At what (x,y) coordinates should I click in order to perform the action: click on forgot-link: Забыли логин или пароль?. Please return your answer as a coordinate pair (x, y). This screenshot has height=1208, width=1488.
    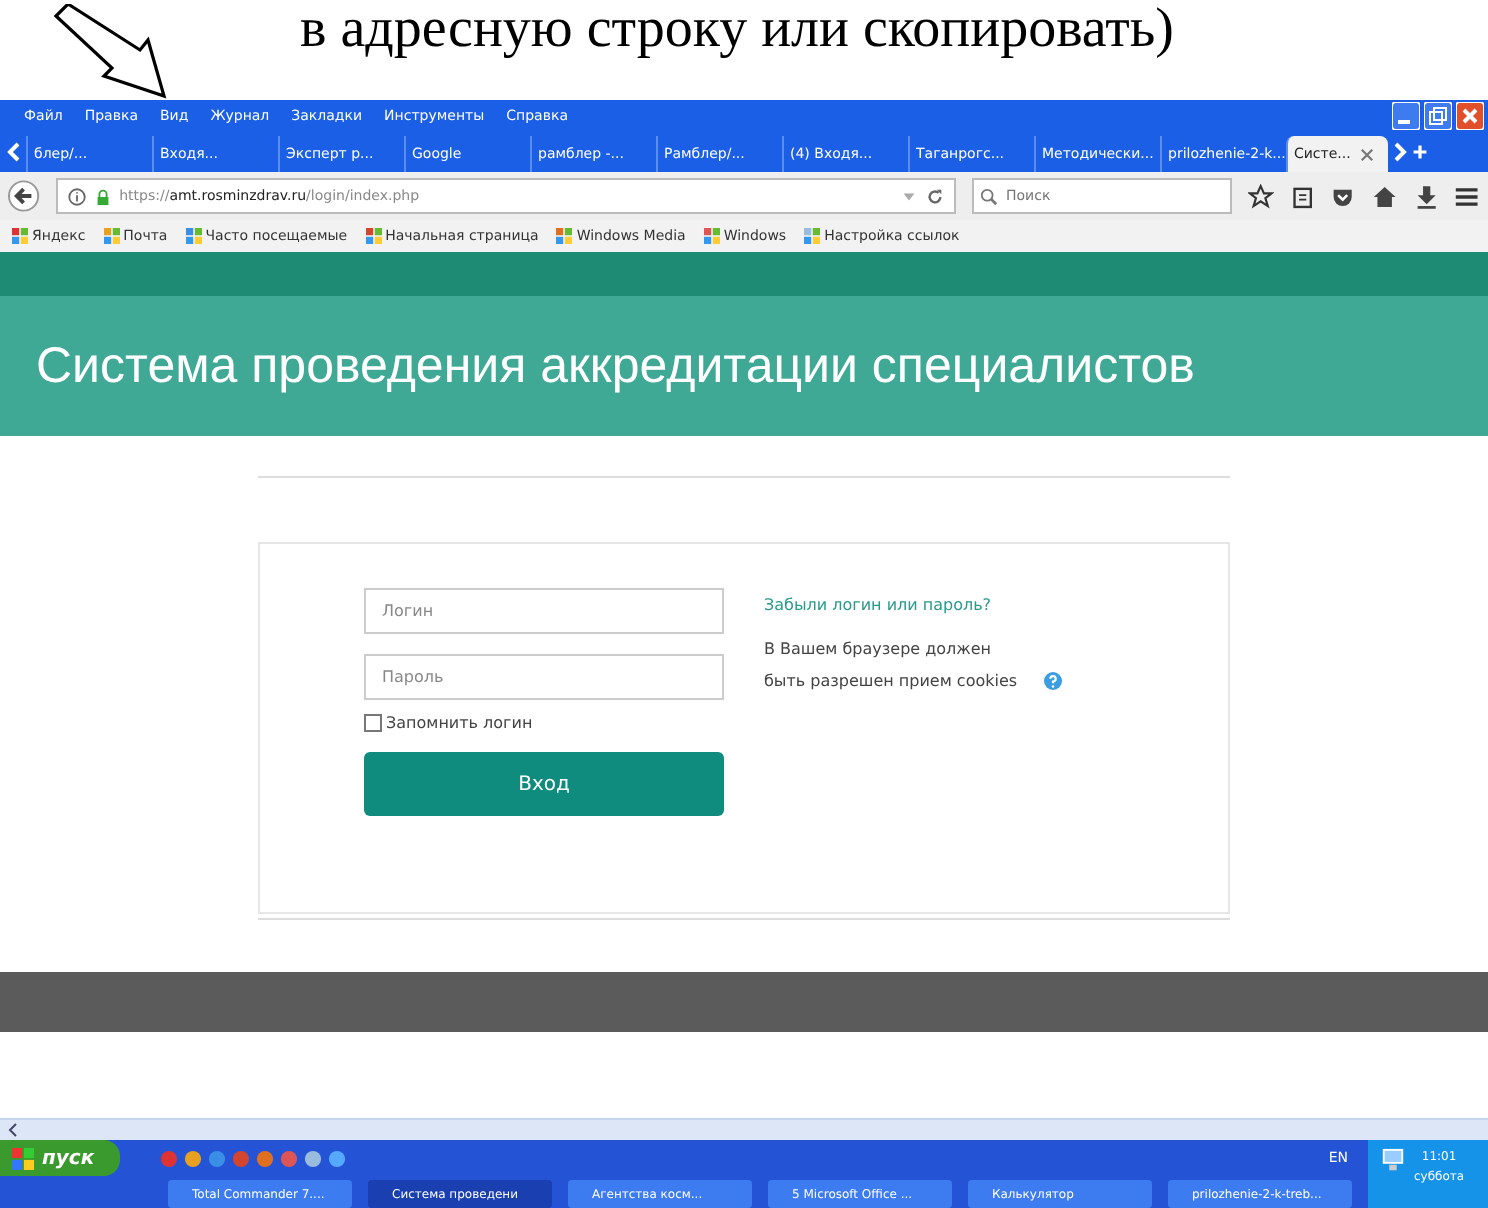
    Looking at the image, I should click on (913, 605).